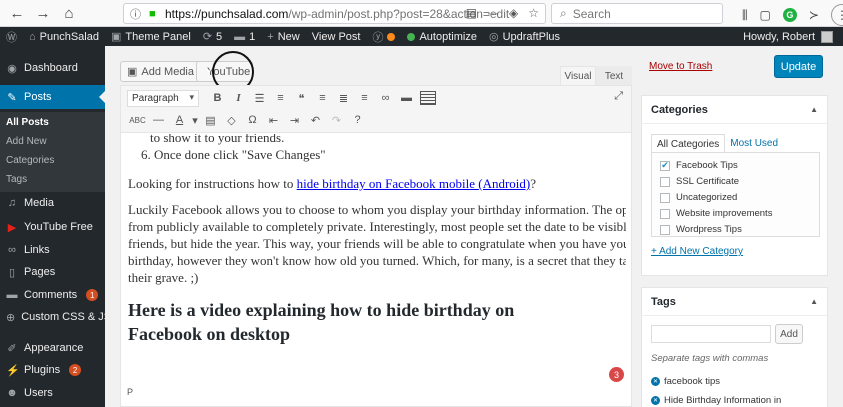 Image resolution: width=843 pixels, height=407 pixels. Describe the element at coordinates (64, 37) in the screenshot. I see `site-name-link: ⌂ PunchSalad` at that location.